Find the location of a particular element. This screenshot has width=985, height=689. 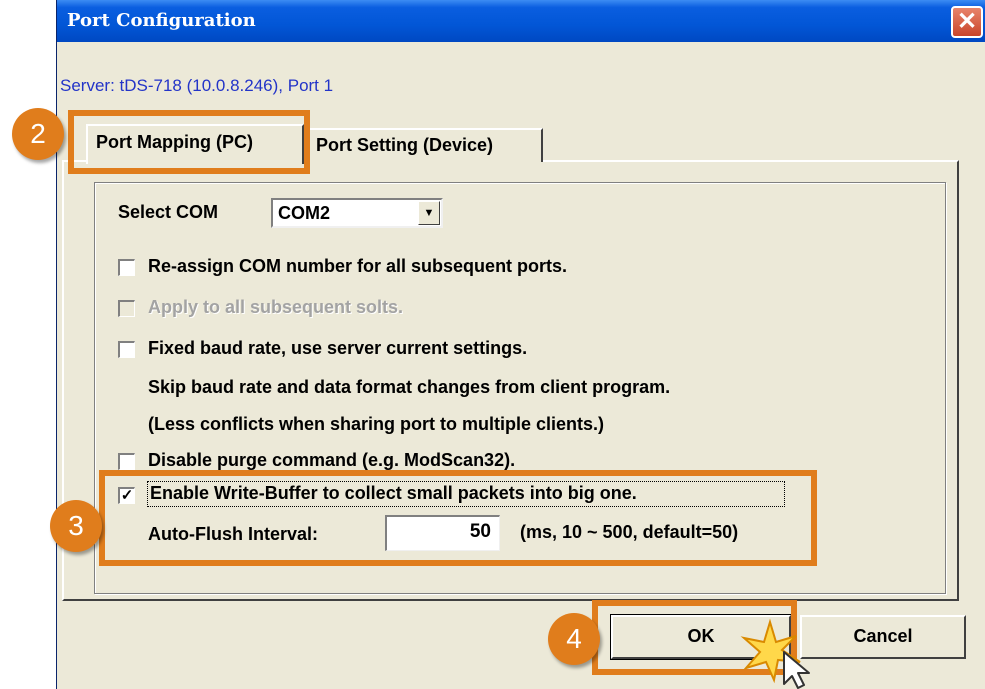

disable-purge-checkbox is located at coordinates (126, 461).